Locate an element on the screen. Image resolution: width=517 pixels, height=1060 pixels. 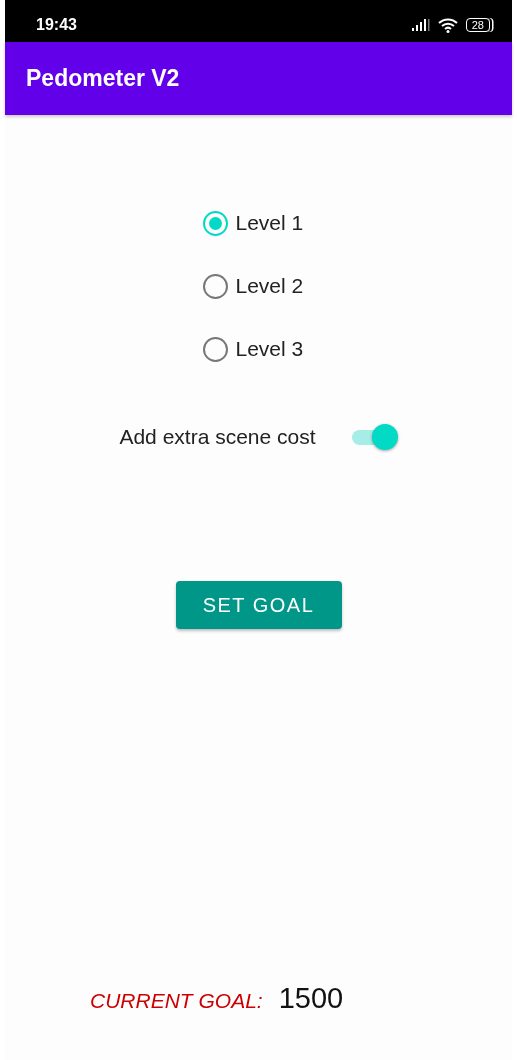
goal-label: CURRENT GOAL: is located at coordinates (176, 1000).